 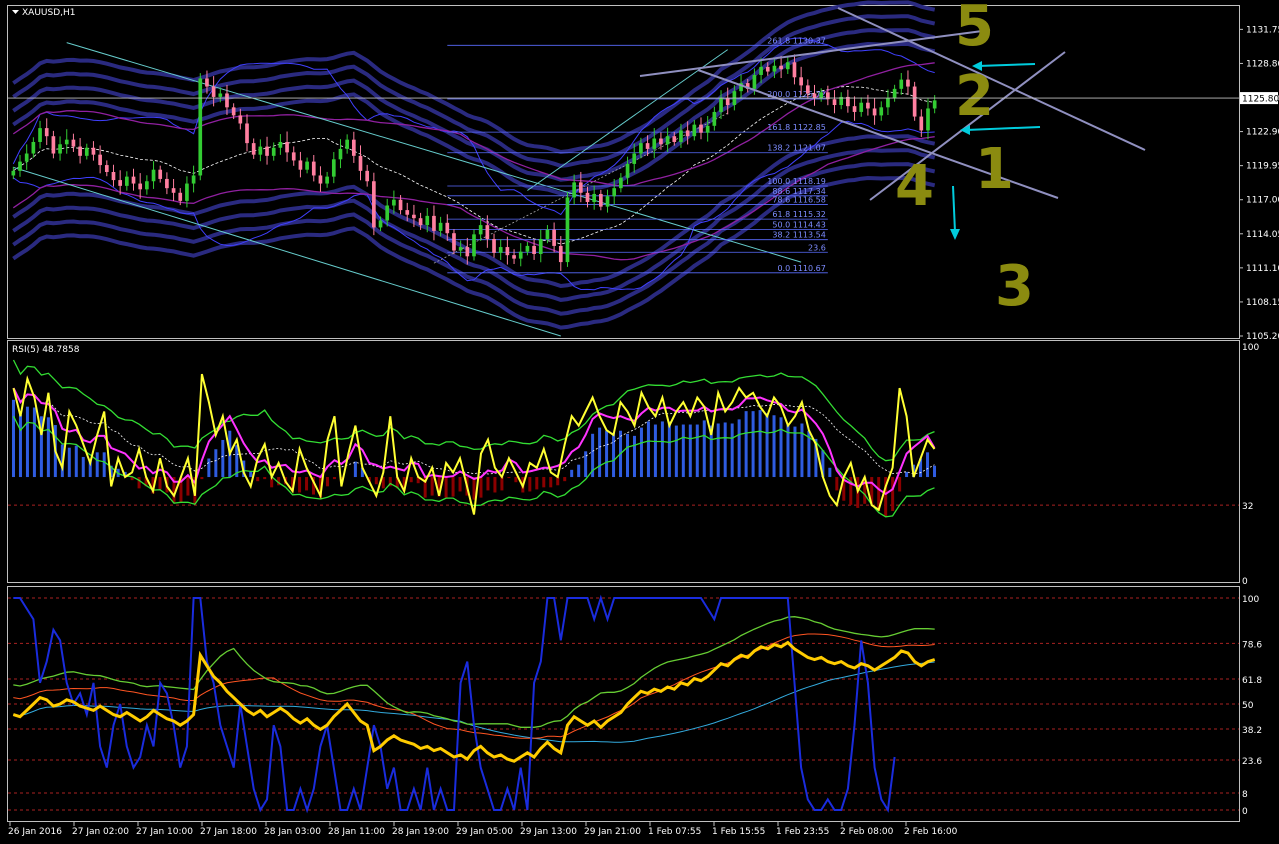 I want to click on time-tick-label: 27 Jan 18:00, so click(x=228, y=832).